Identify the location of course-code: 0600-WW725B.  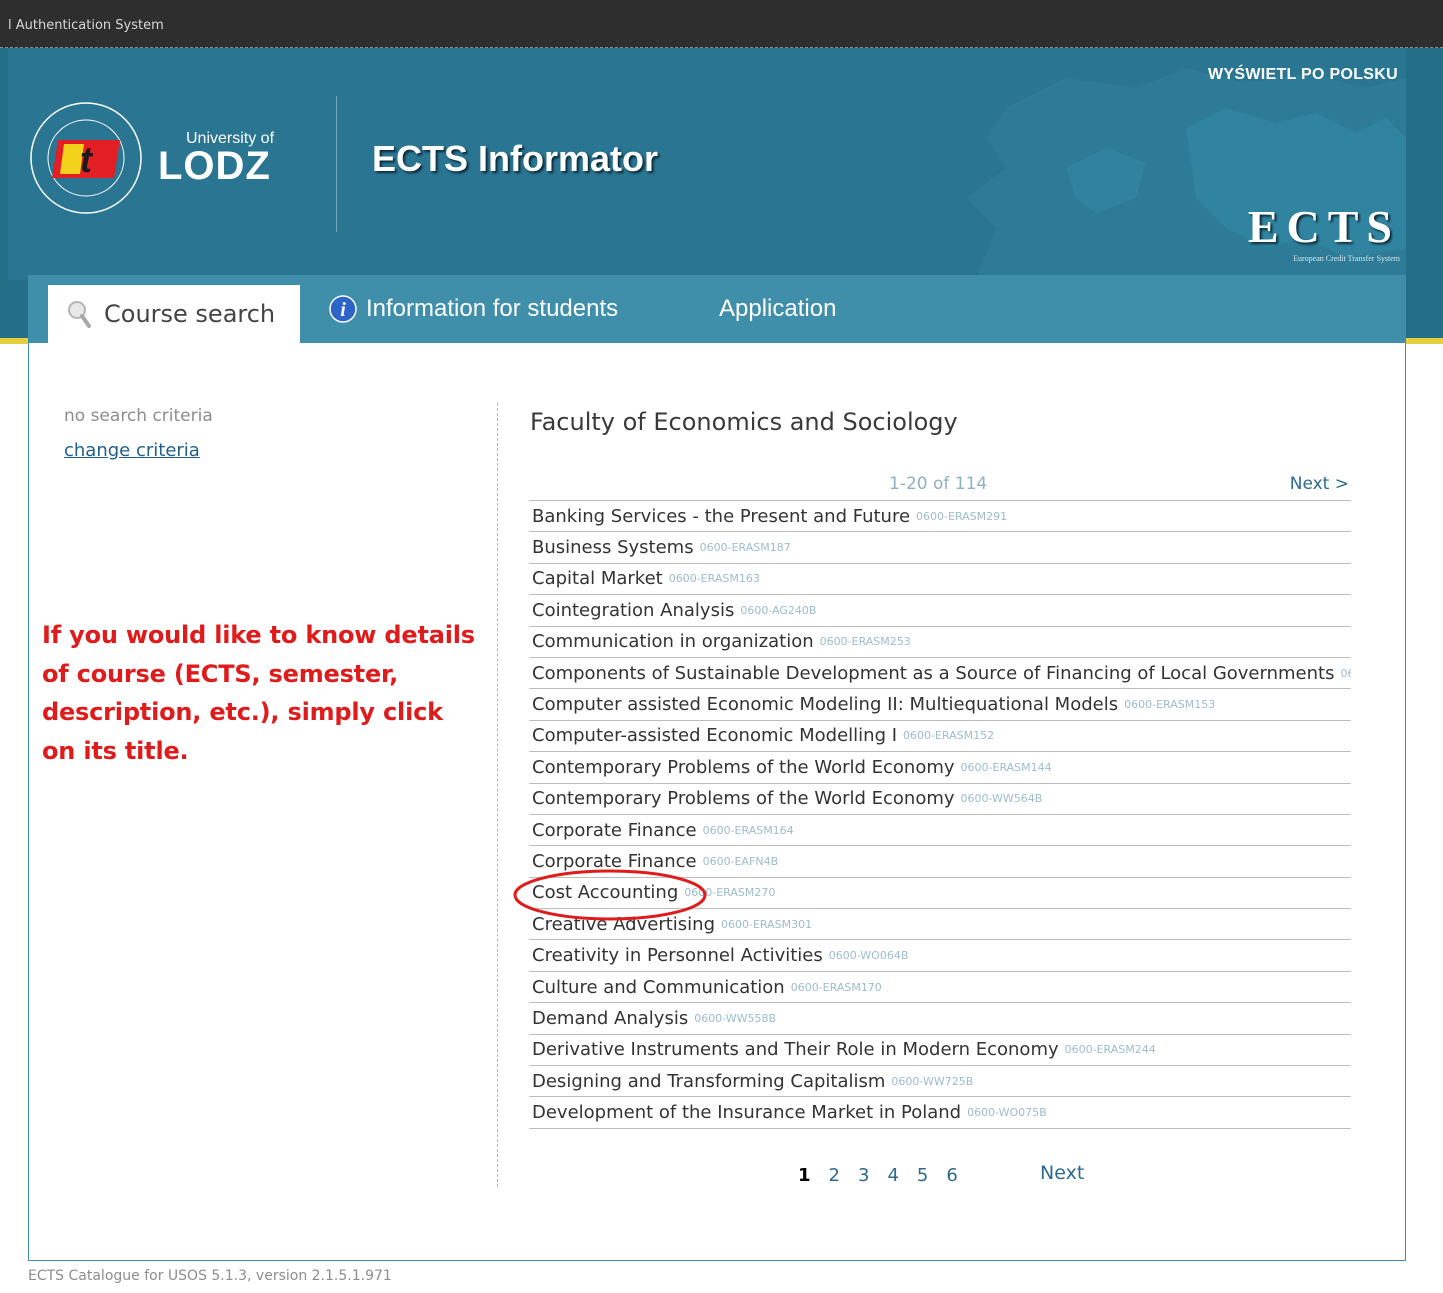
(932, 1081).